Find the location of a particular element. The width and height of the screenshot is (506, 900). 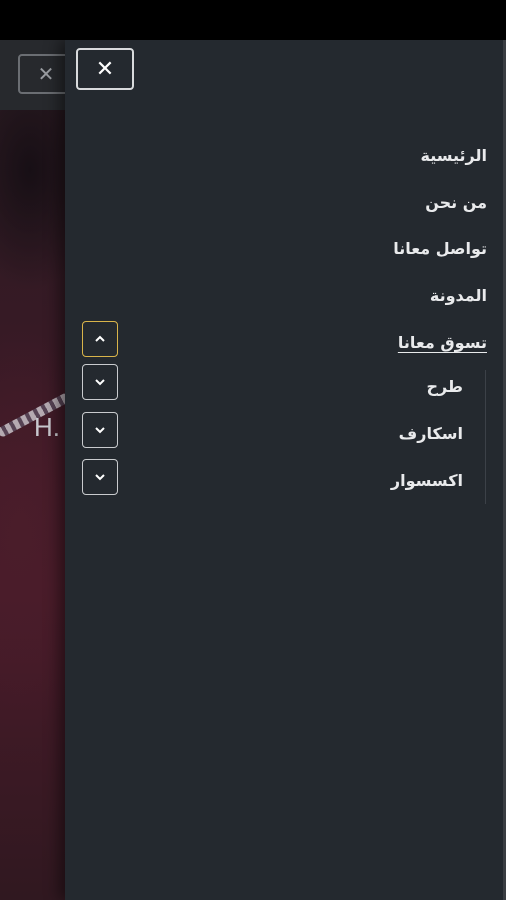

accessories-submenu-toggle is located at coordinates (100, 477).